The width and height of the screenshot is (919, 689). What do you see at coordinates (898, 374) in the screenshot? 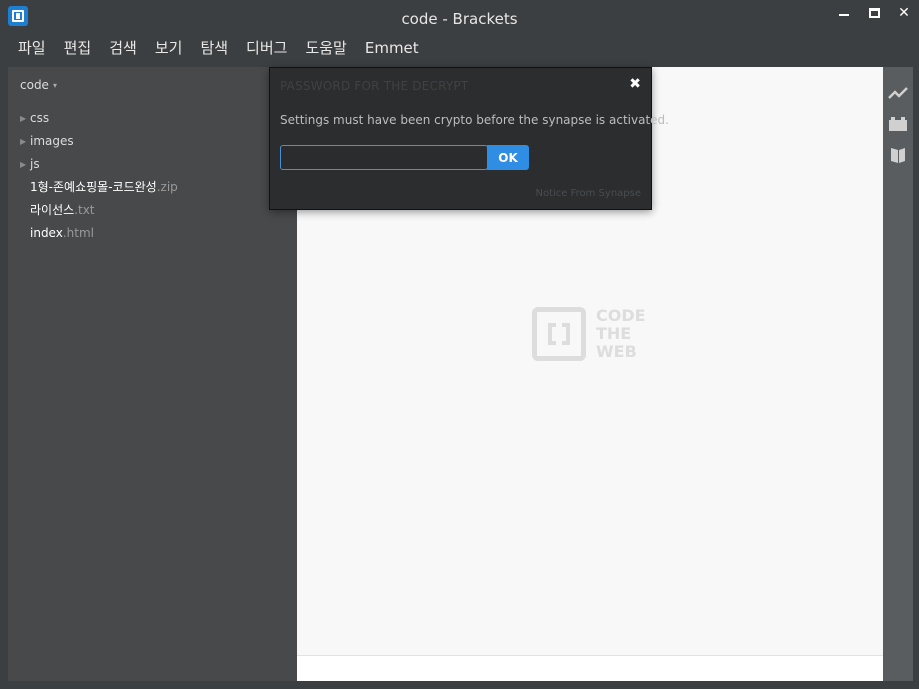
I see `right-toolbar` at bounding box center [898, 374].